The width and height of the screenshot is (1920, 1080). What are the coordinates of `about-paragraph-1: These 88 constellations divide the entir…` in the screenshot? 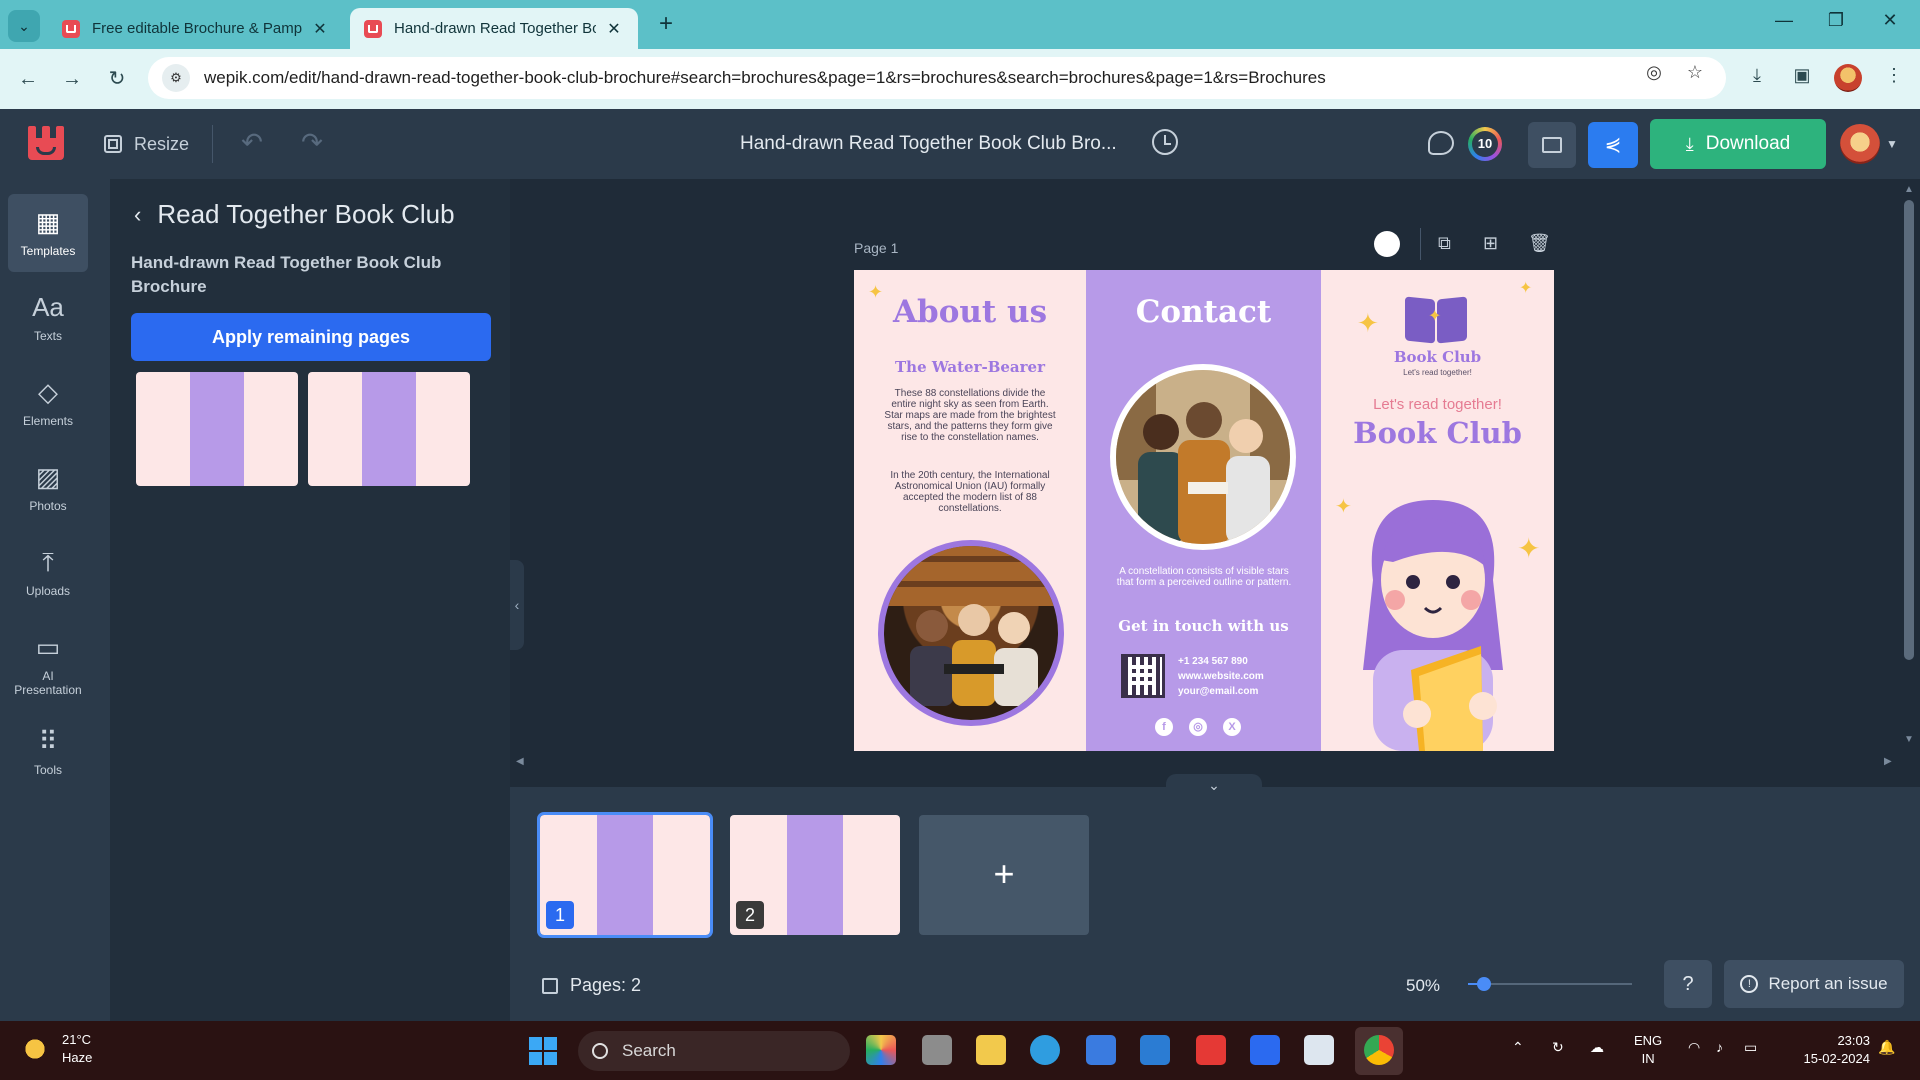 It's located at (970, 415).